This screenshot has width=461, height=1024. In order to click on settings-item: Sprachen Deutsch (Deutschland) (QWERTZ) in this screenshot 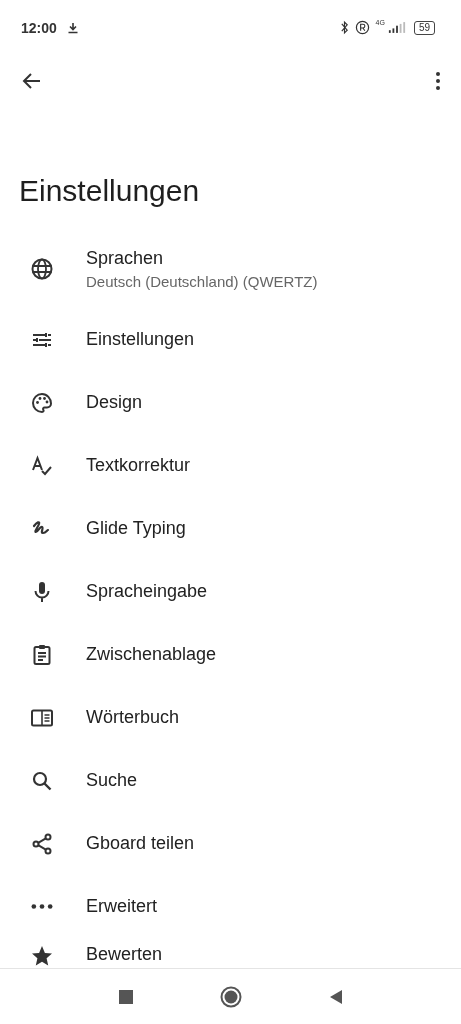, I will do `click(230, 269)`.